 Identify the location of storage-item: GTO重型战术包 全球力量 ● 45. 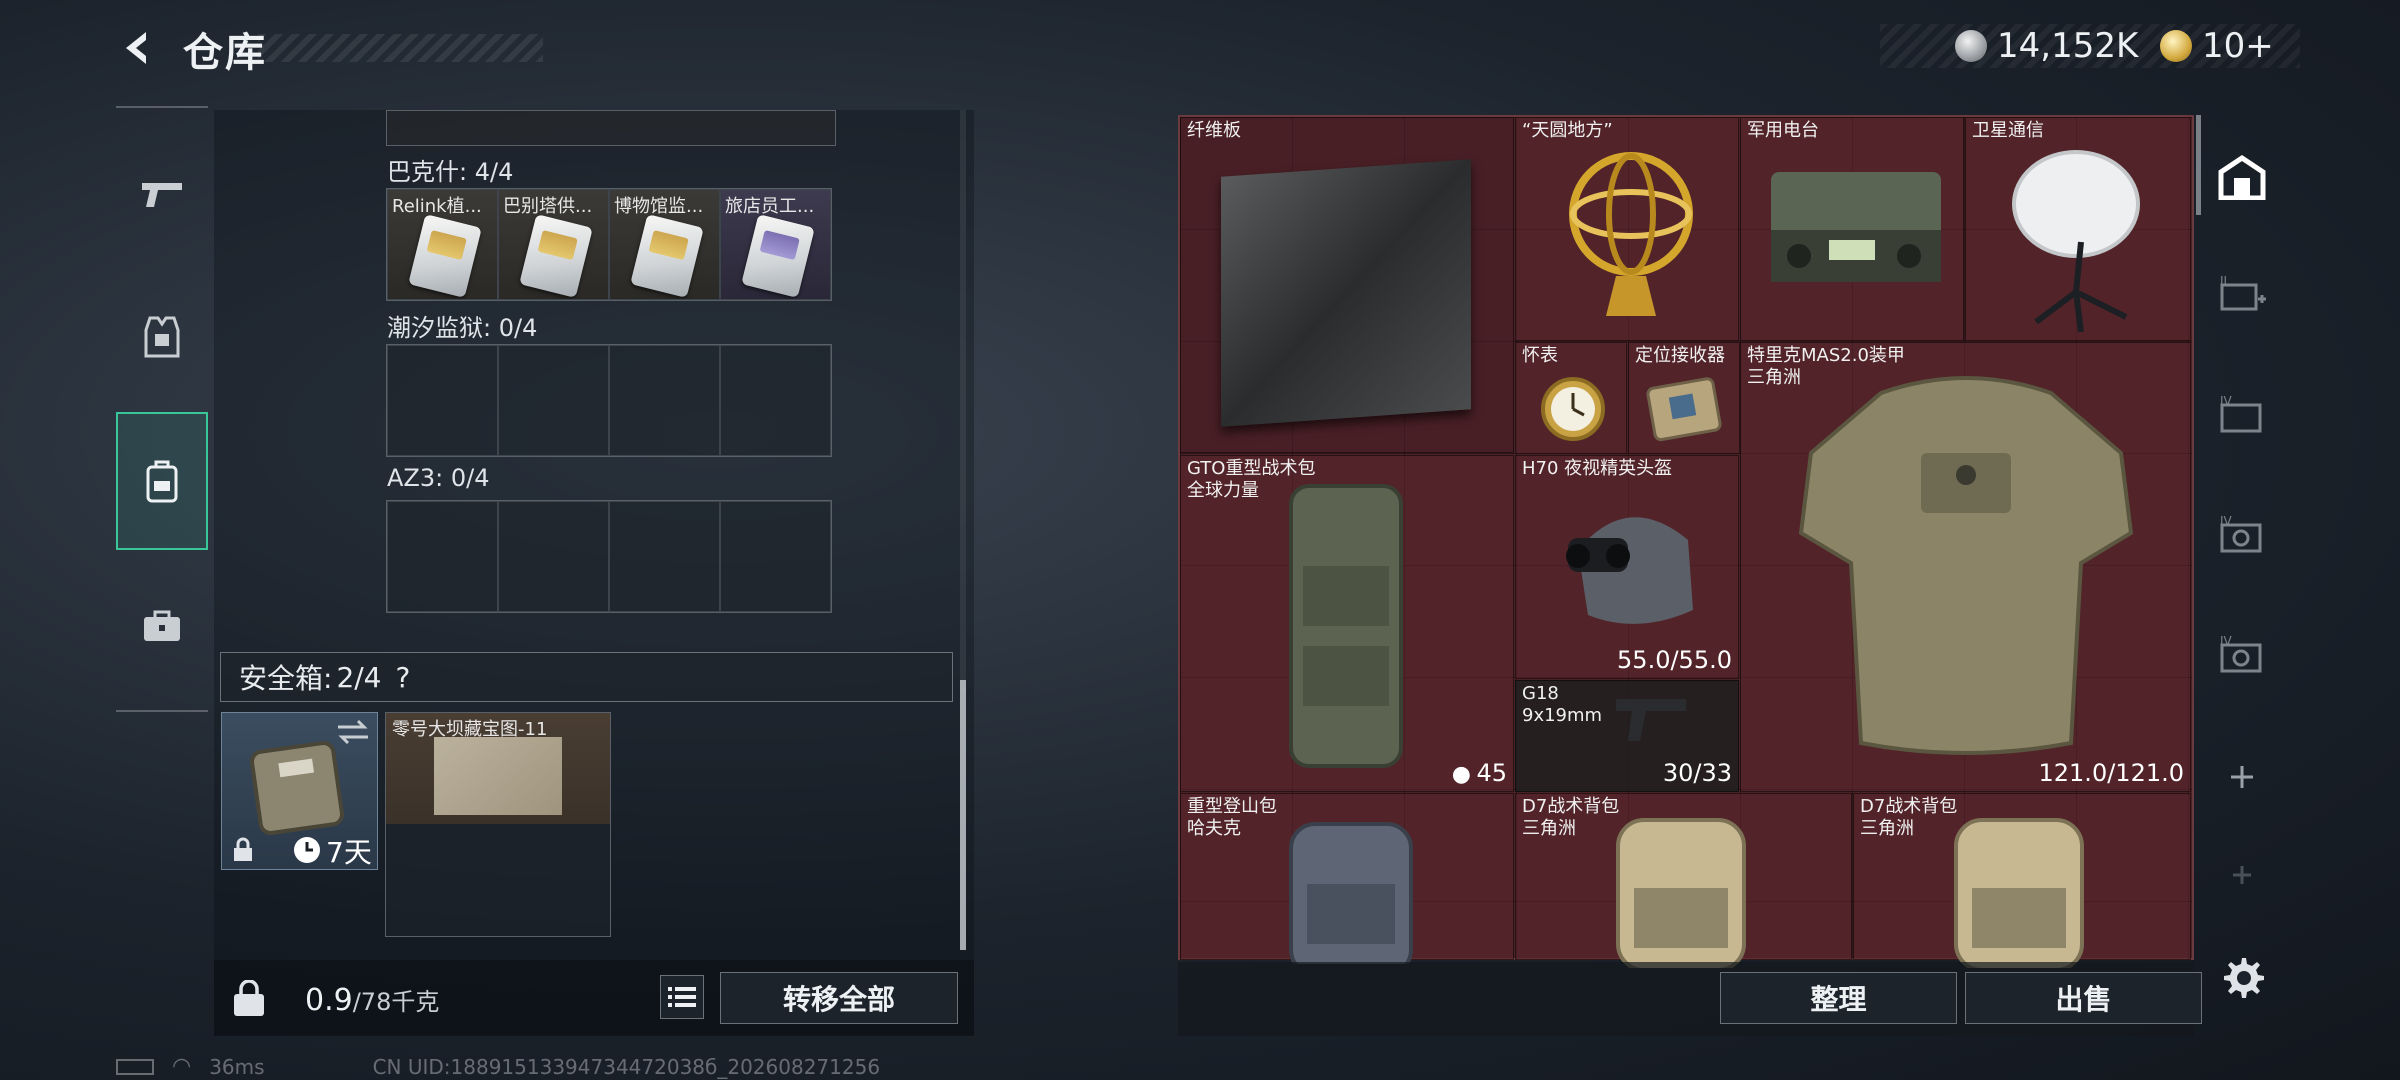
(1347, 623).